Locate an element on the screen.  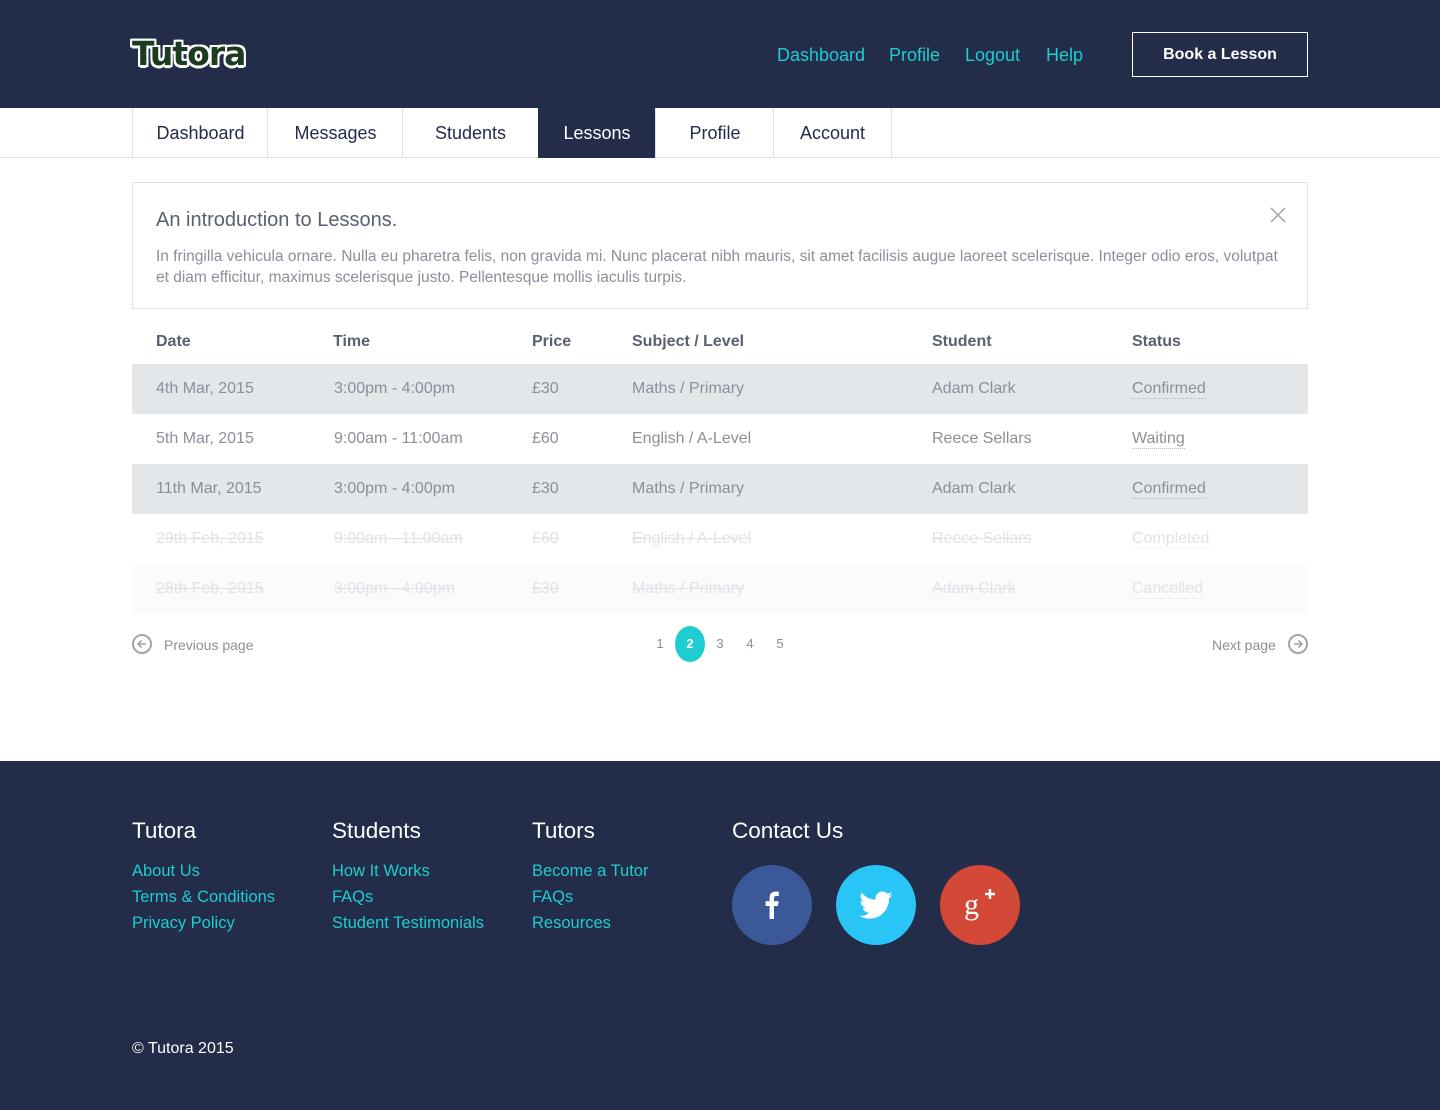
footer-link-student-faqs: FAQs is located at coordinates (352, 897).